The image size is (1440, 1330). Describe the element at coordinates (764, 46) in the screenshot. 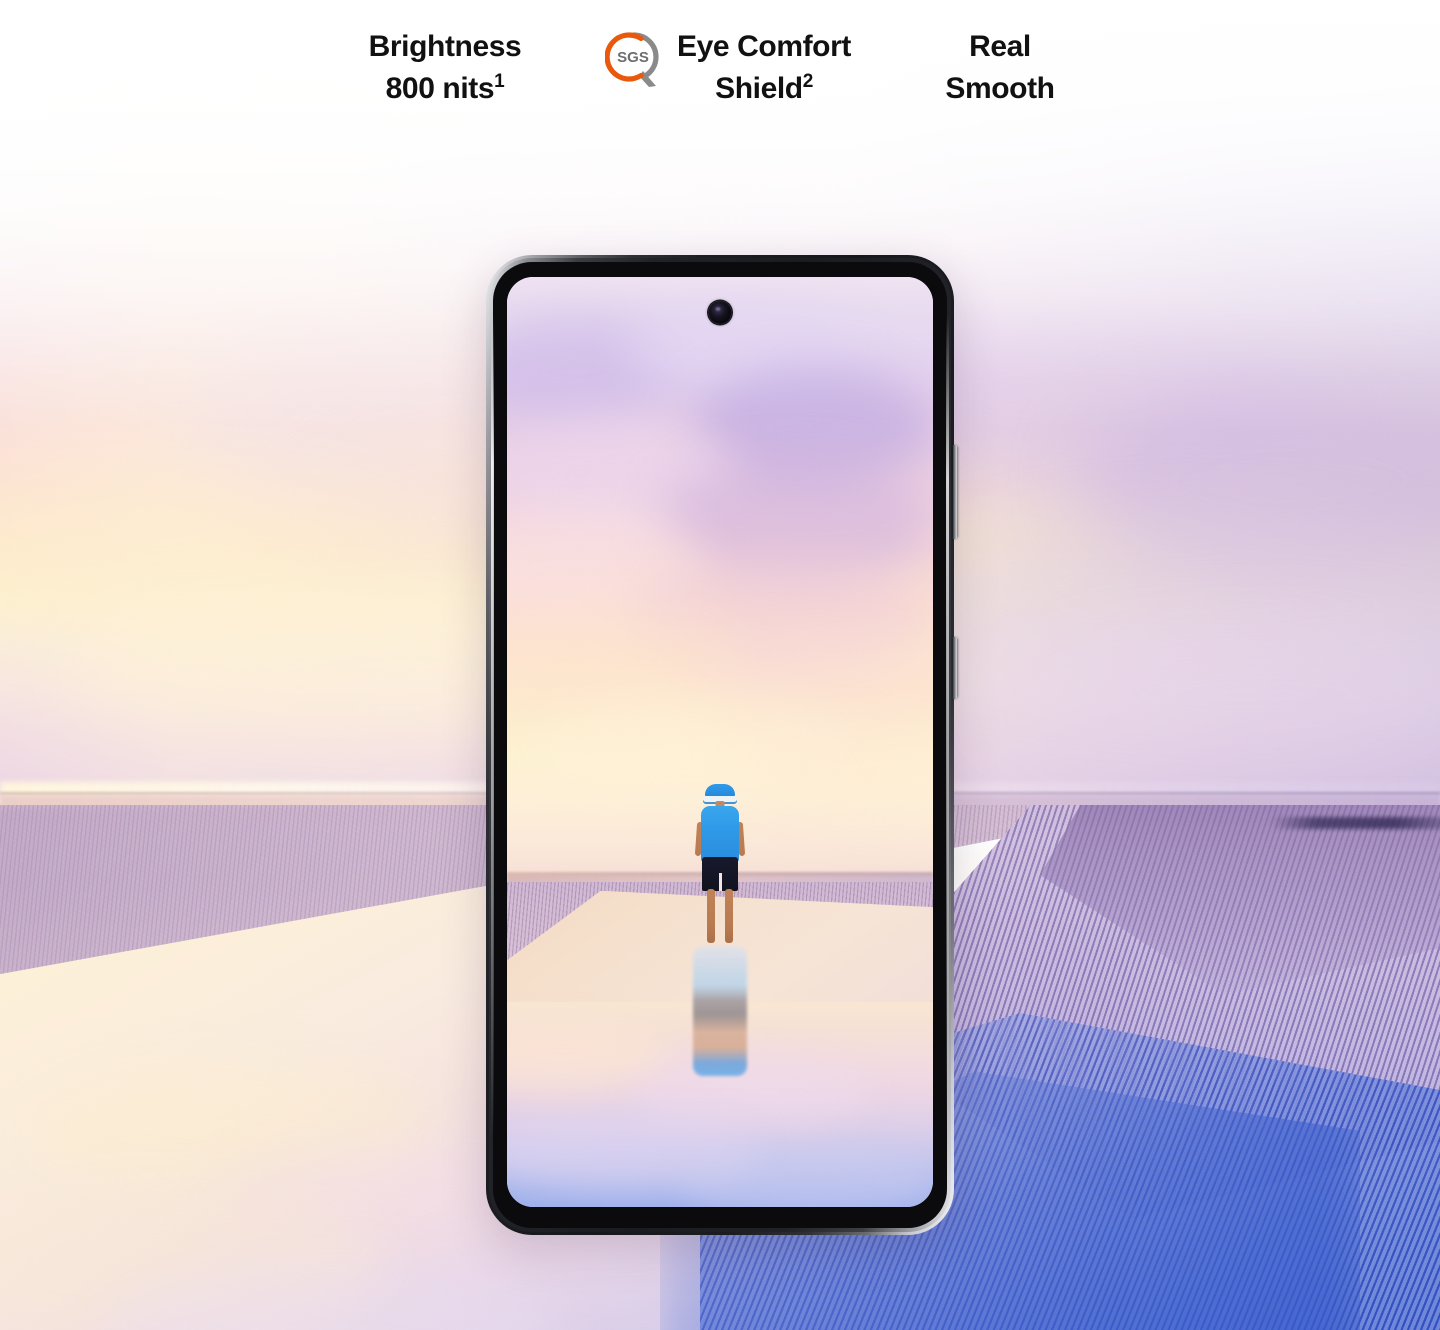

I see `eye-comfort-line-1: Eye Comfort` at that location.